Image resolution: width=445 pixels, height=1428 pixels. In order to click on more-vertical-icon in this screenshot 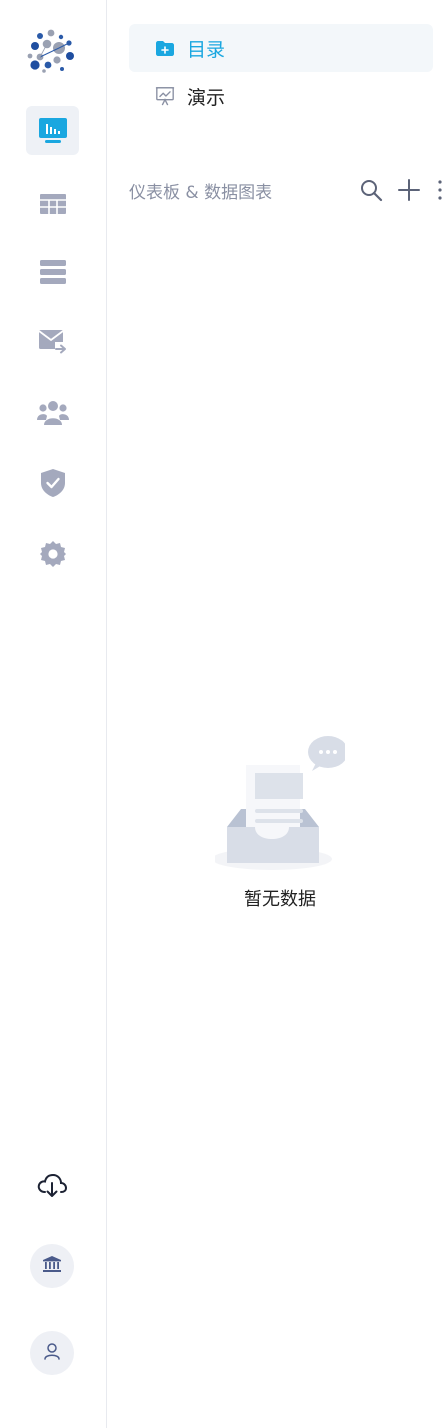, I will do `click(440, 190)`.